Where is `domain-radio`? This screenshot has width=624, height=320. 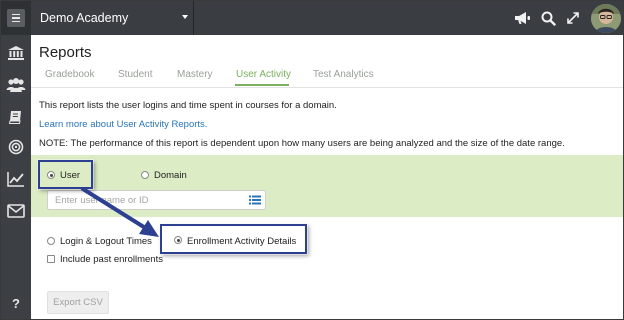 domain-radio is located at coordinates (145, 175).